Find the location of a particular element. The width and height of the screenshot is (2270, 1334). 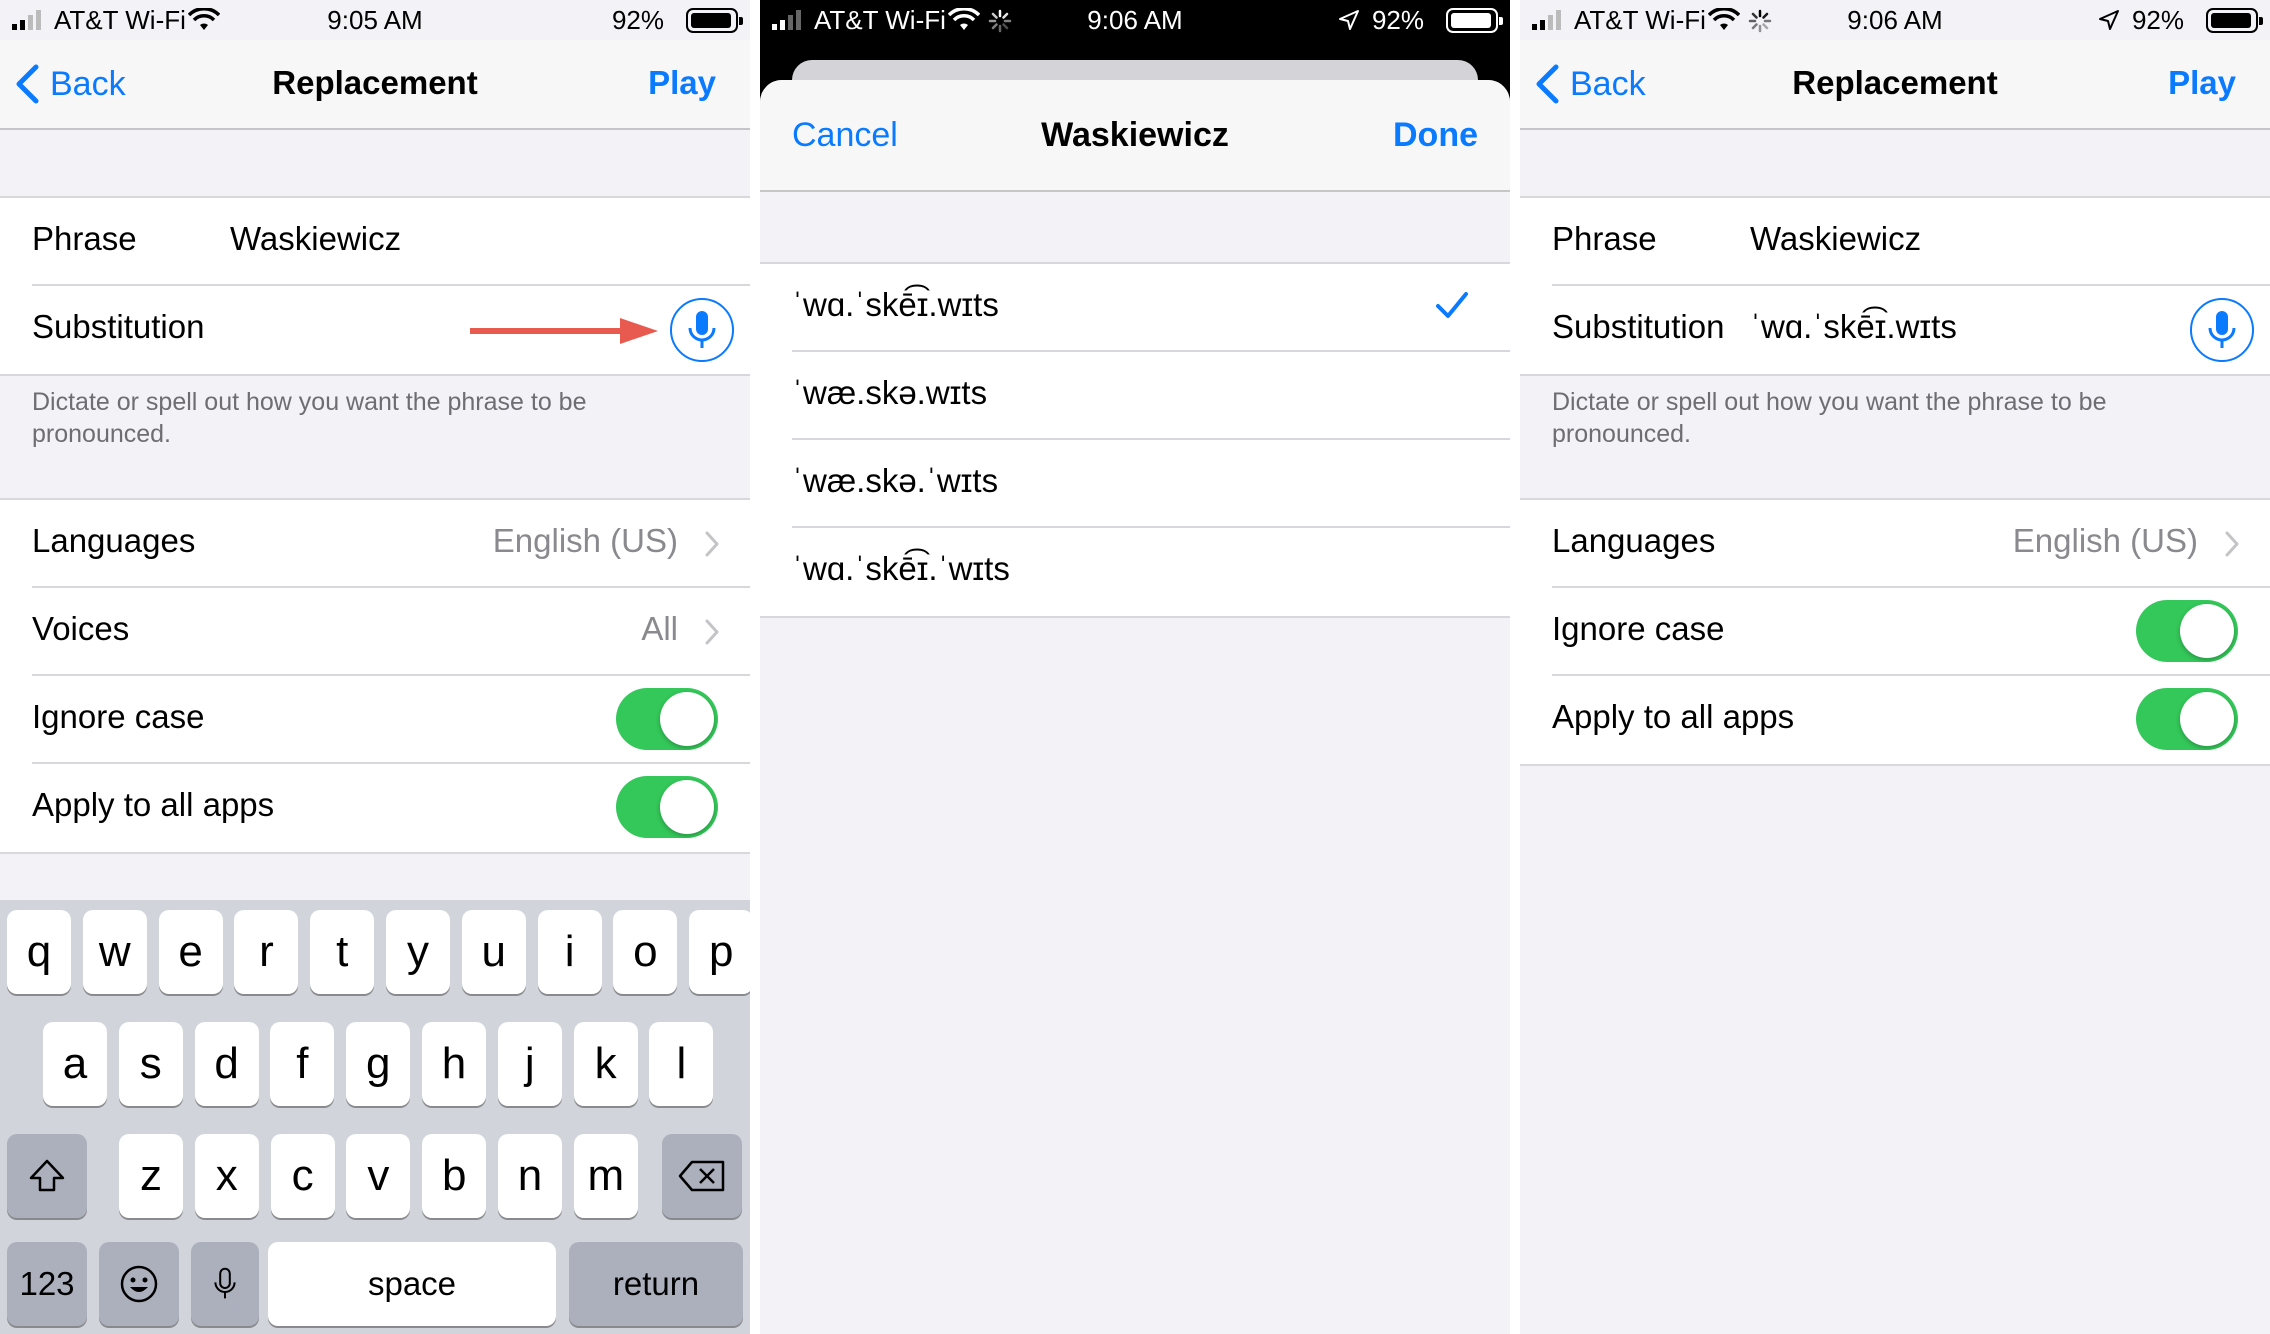

key-u: u is located at coordinates (493, 952).